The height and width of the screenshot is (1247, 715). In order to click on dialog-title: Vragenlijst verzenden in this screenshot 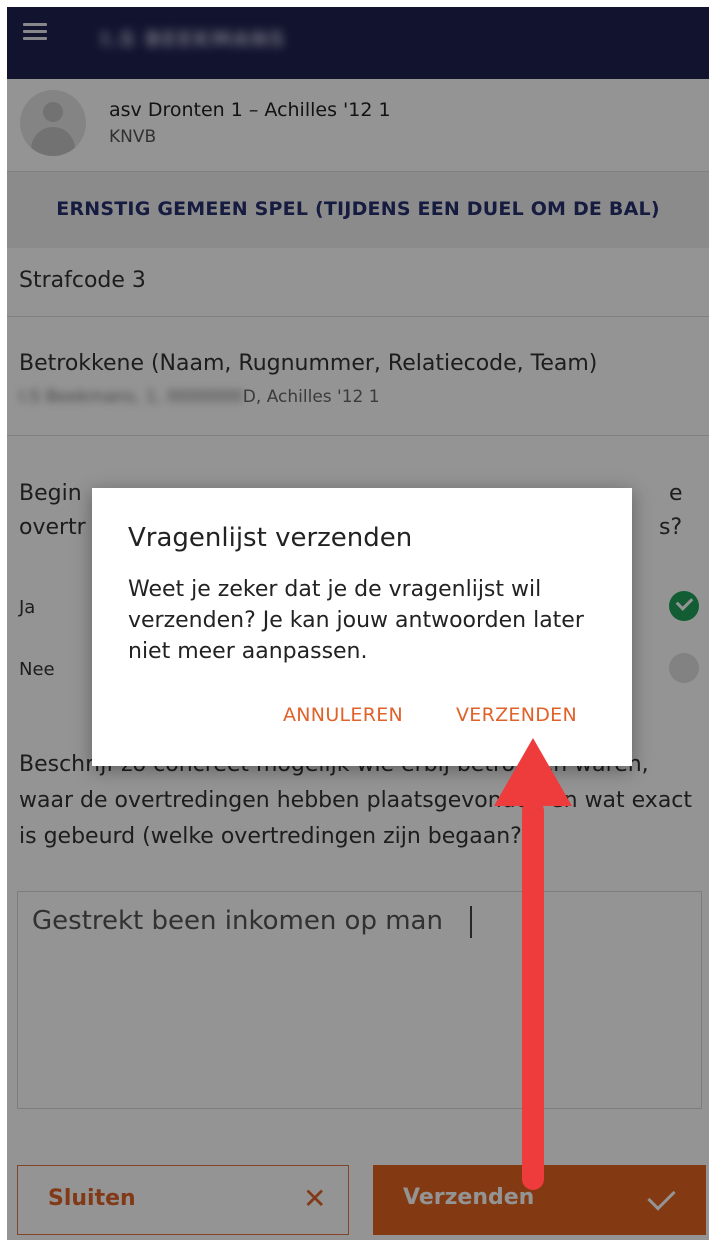, I will do `click(270, 538)`.